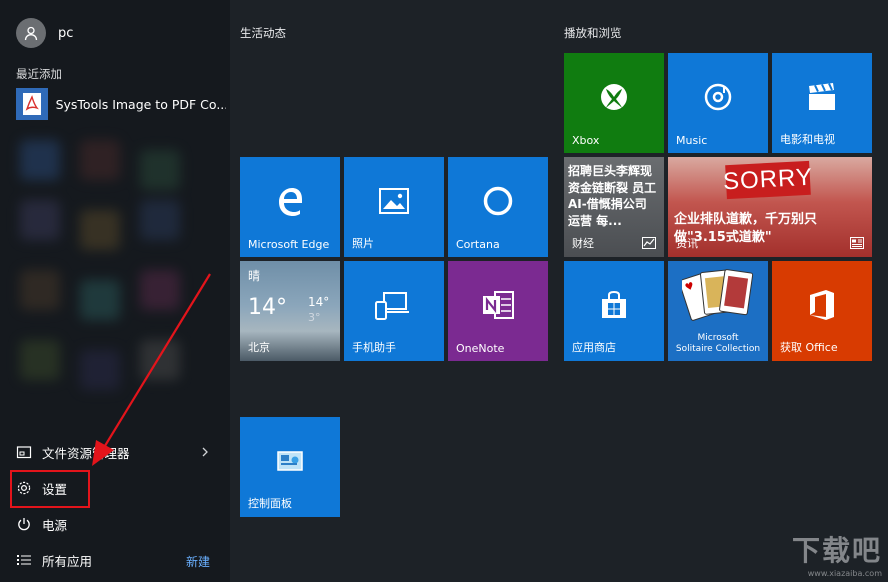 The height and width of the screenshot is (582, 888). I want to click on power-label: 电源, so click(55, 525).